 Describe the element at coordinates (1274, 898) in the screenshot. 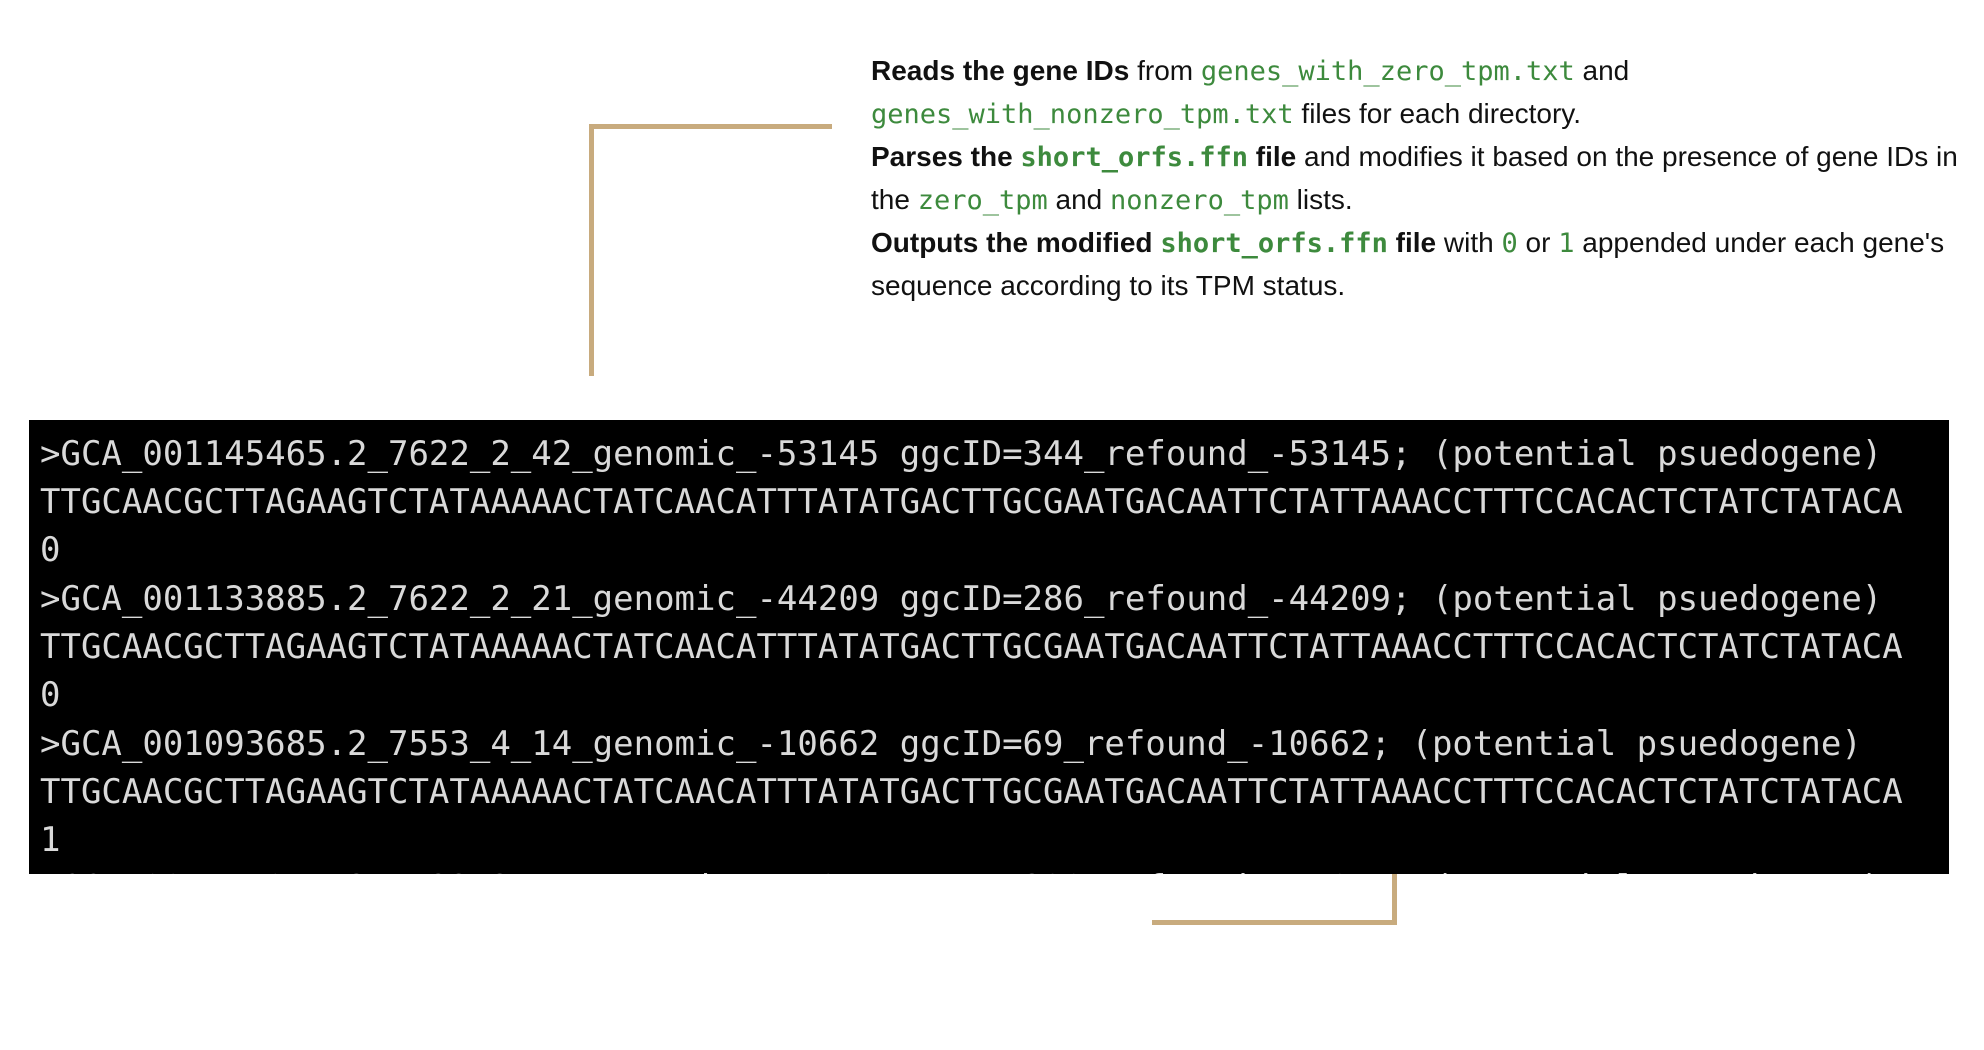

I see `connector-bracket-bottom` at that location.